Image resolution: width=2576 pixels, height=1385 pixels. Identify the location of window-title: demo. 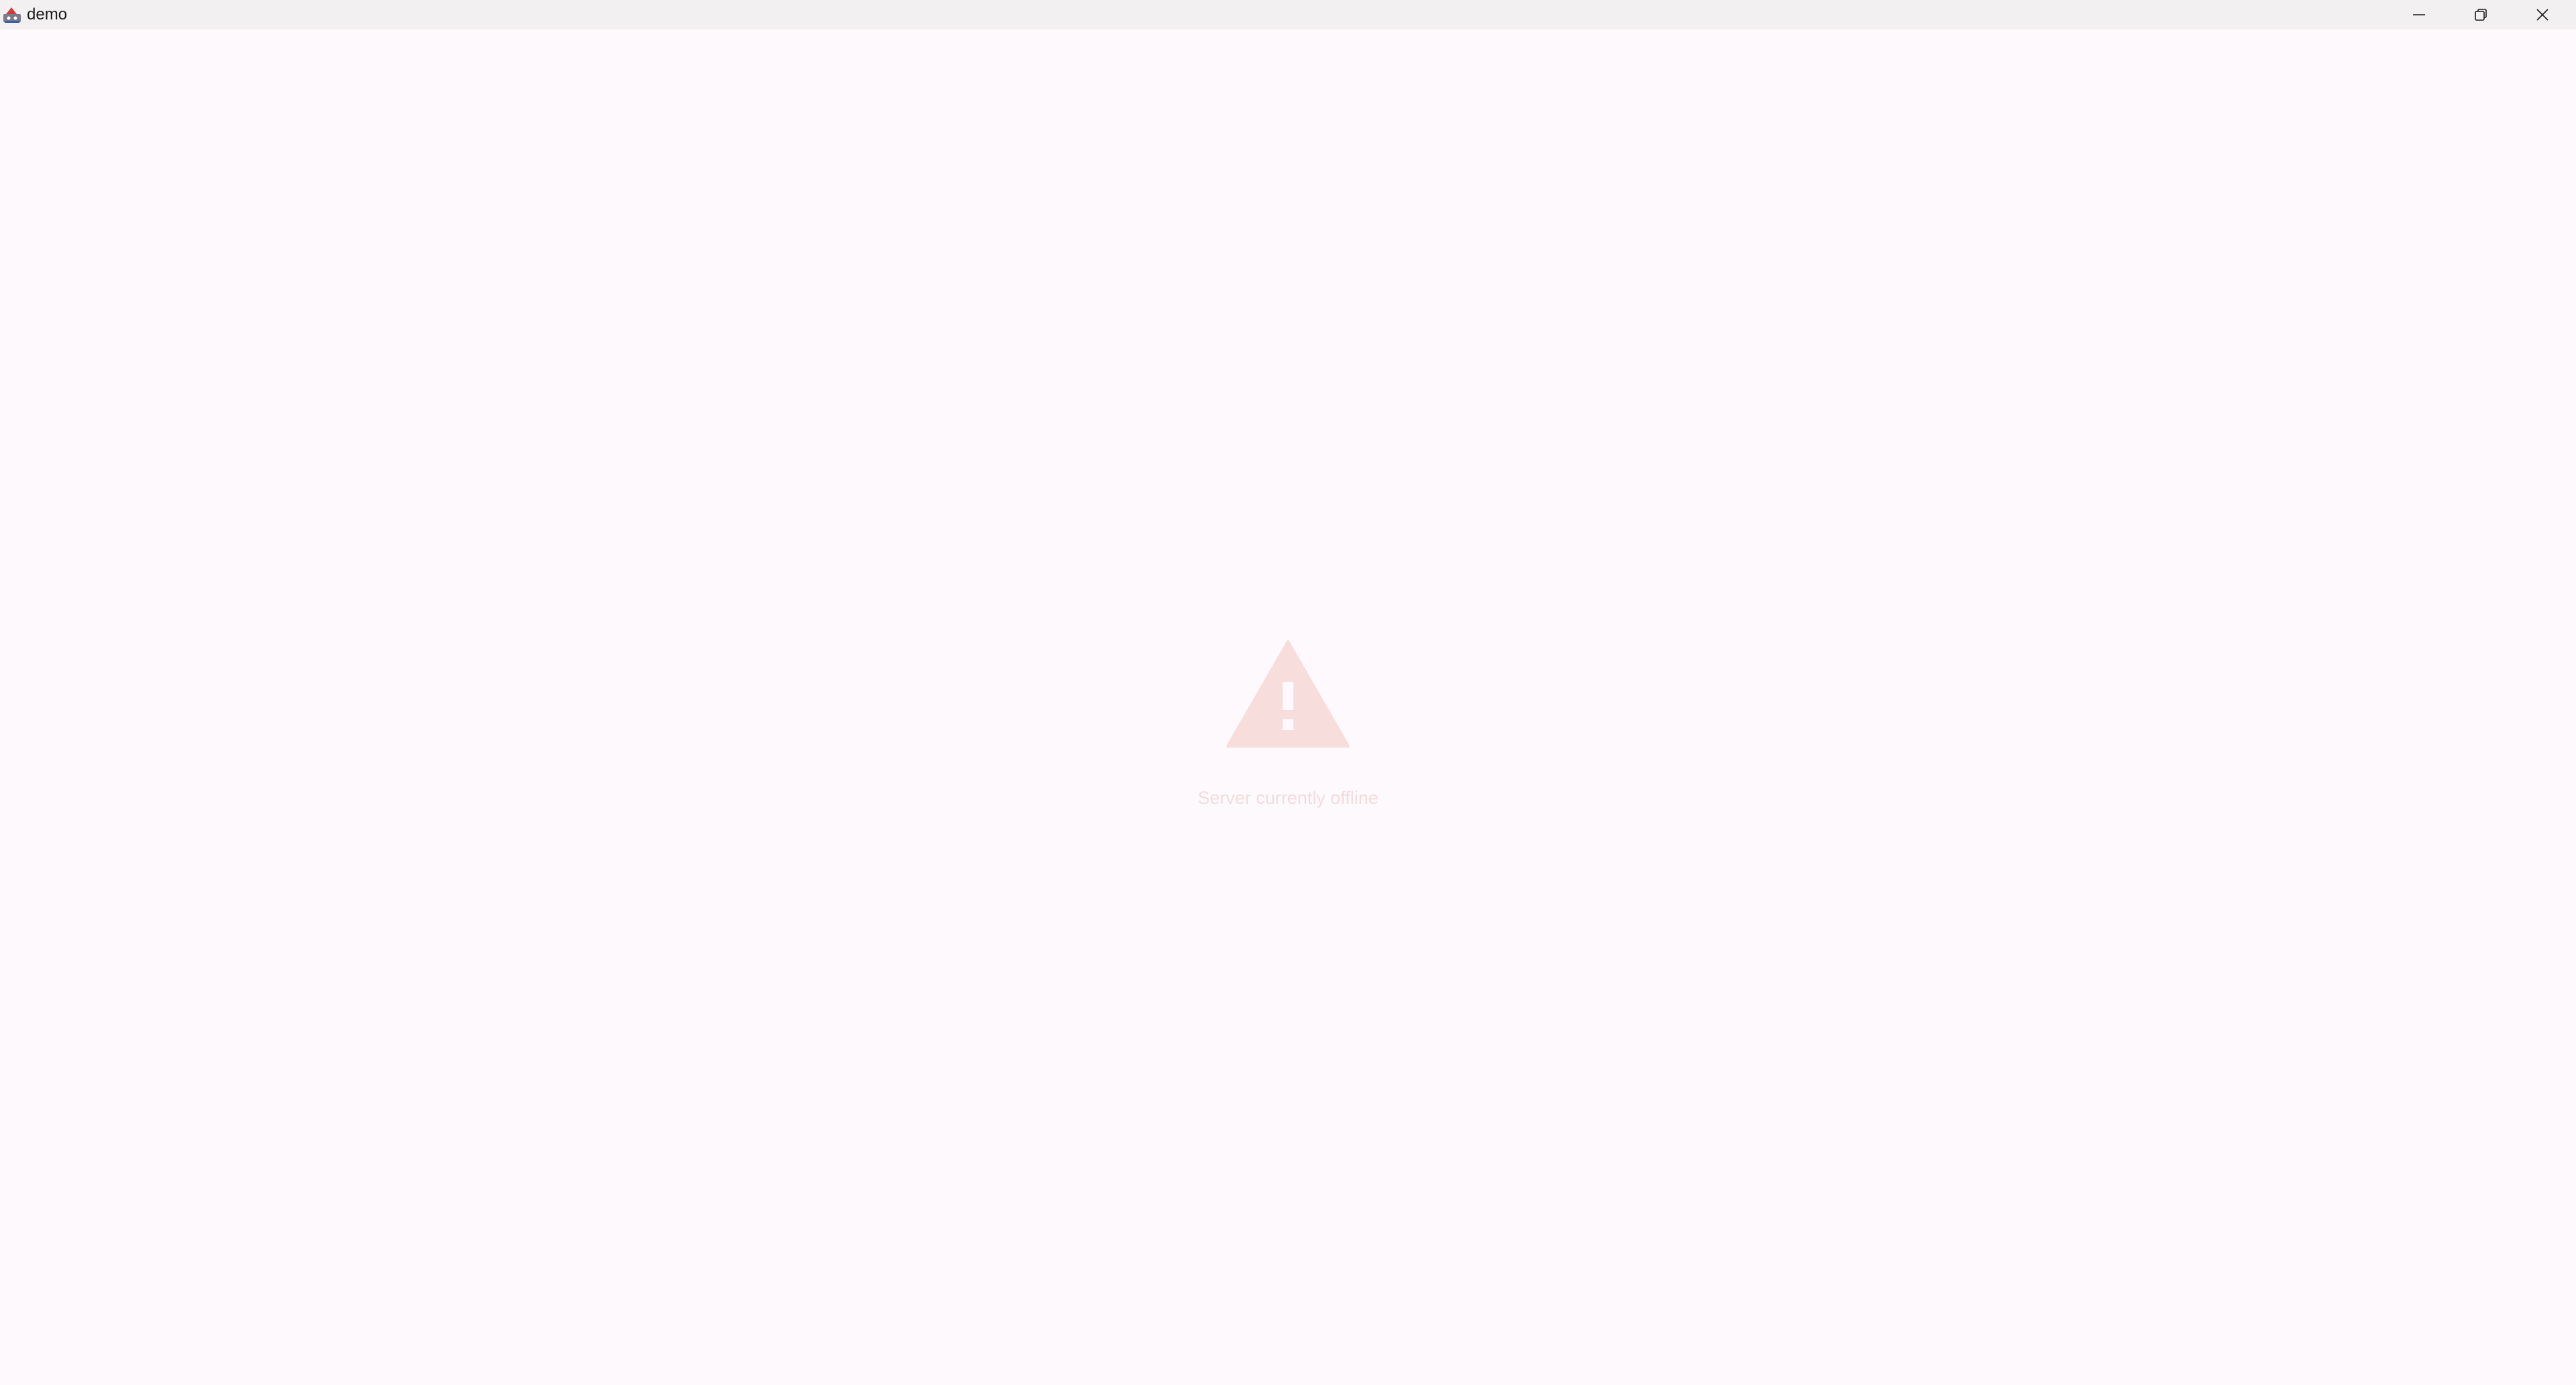
(47, 14).